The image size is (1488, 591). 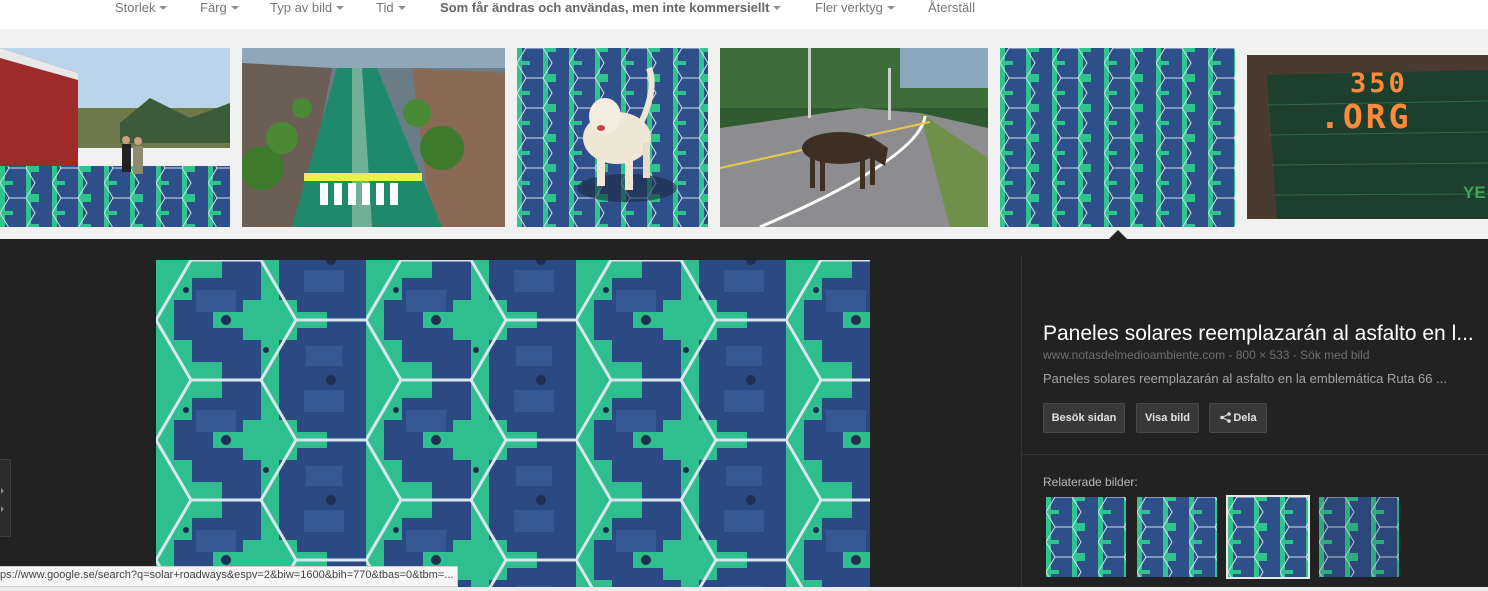 What do you see at coordinates (1474, 192) in the screenshot?
I see `thumbnail-6-corner-text: YE` at bounding box center [1474, 192].